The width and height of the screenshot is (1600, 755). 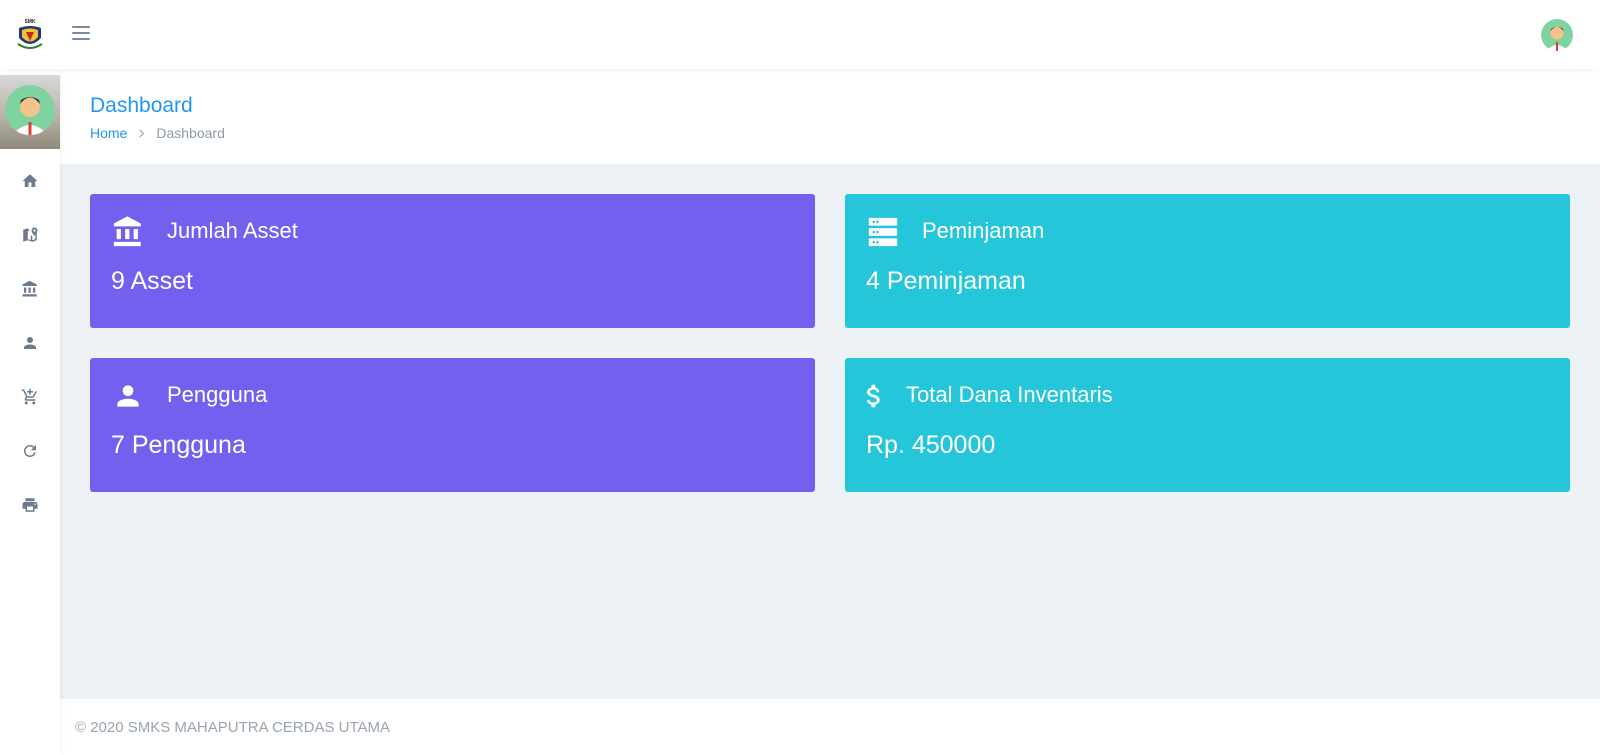 I want to click on refresh-icon, so click(x=30, y=451).